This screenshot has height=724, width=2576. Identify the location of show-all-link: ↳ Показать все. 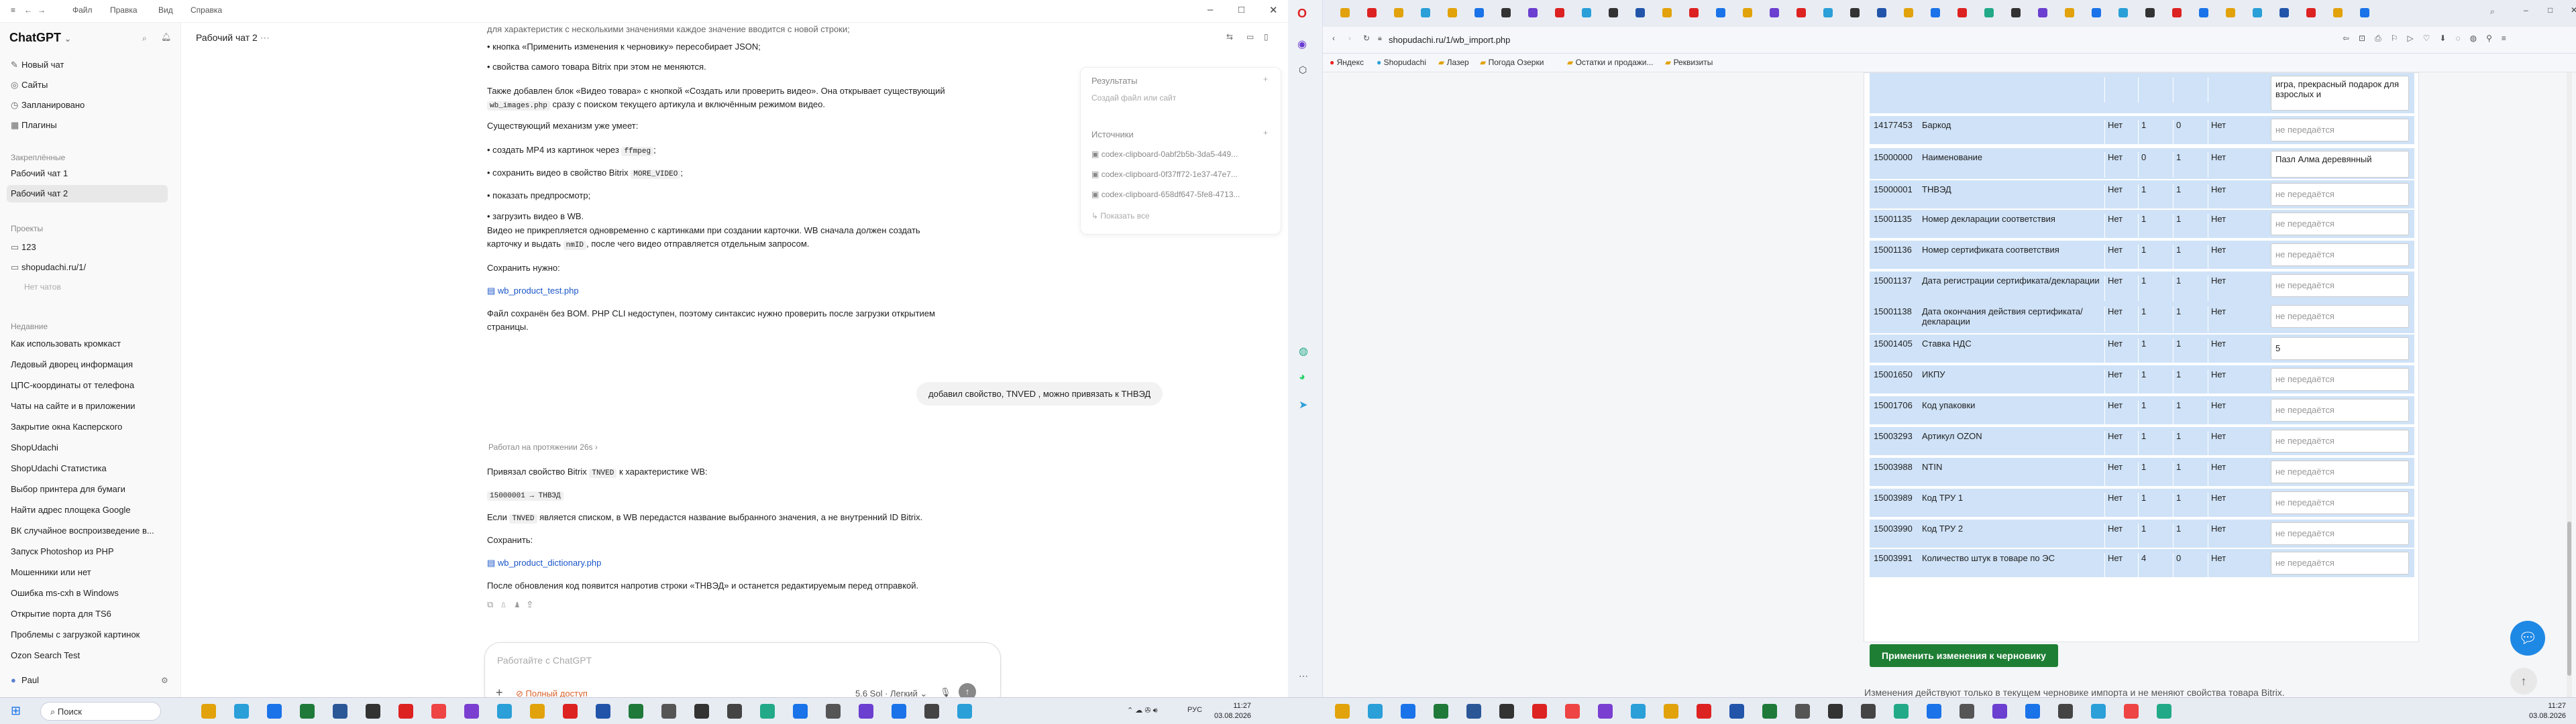
(1182, 216).